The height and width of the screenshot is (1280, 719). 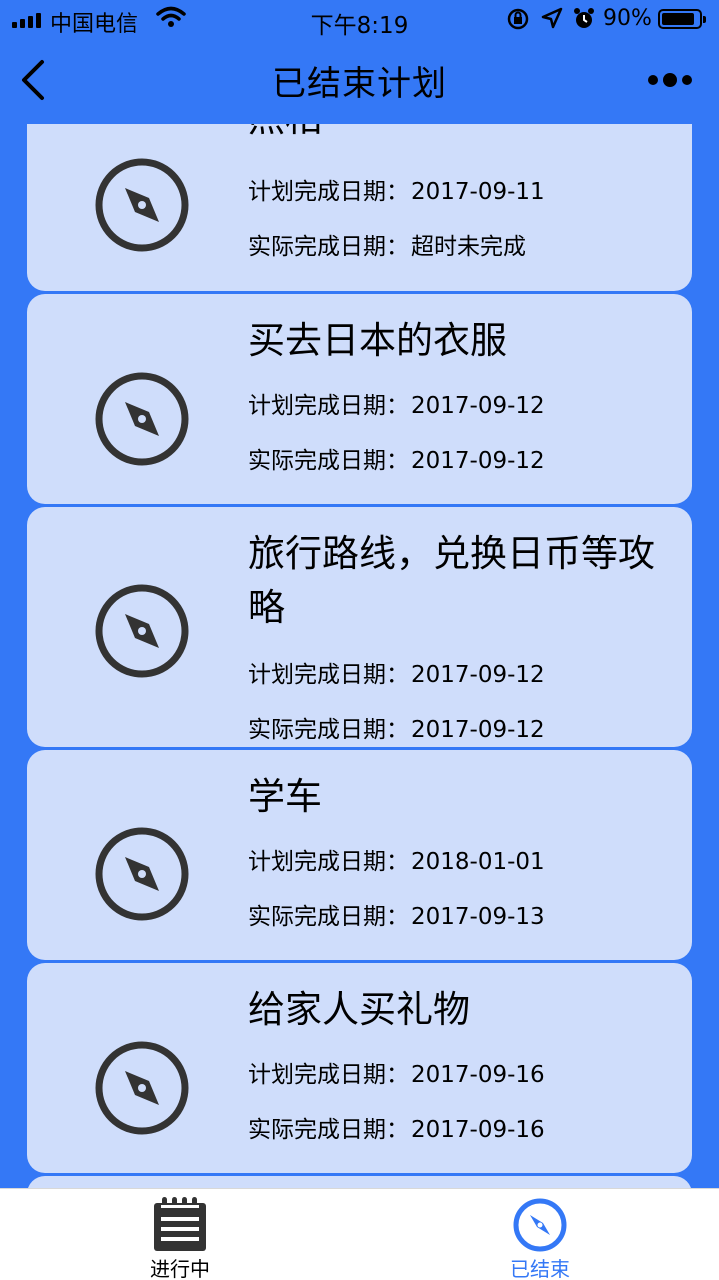 What do you see at coordinates (359, 207) in the screenshot?
I see `plan-card: 照相 计划完成日期：2017-09-11 实际完成日期：超时未完成` at bounding box center [359, 207].